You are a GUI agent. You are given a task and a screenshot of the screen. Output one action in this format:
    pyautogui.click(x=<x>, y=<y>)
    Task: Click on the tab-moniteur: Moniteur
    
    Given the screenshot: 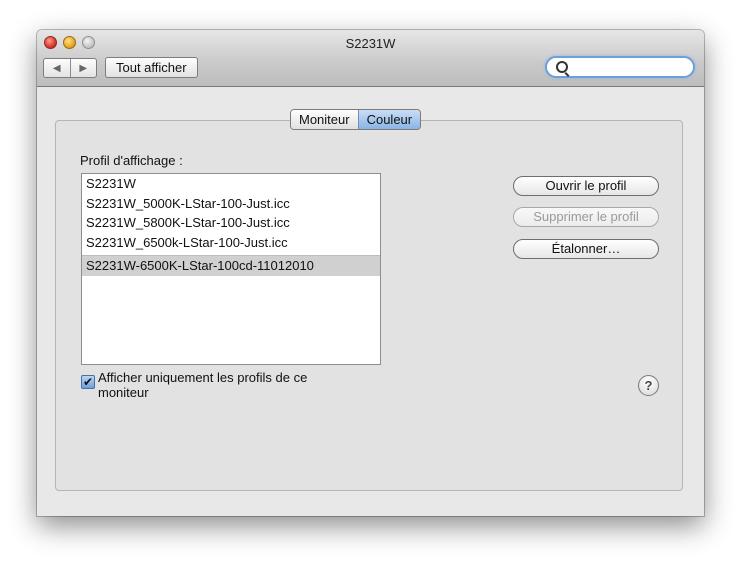 What is the action you would take?
    pyautogui.click(x=324, y=119)
    